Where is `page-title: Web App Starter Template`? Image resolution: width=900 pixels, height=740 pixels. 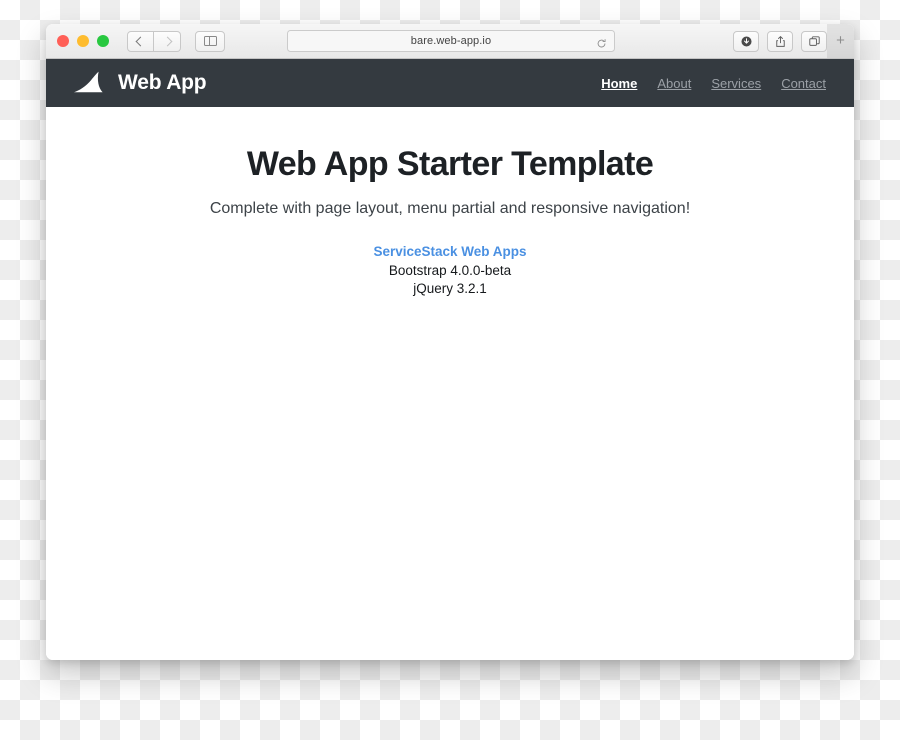 page-title: Web App Starter Template is located at coordinates (450, 164).